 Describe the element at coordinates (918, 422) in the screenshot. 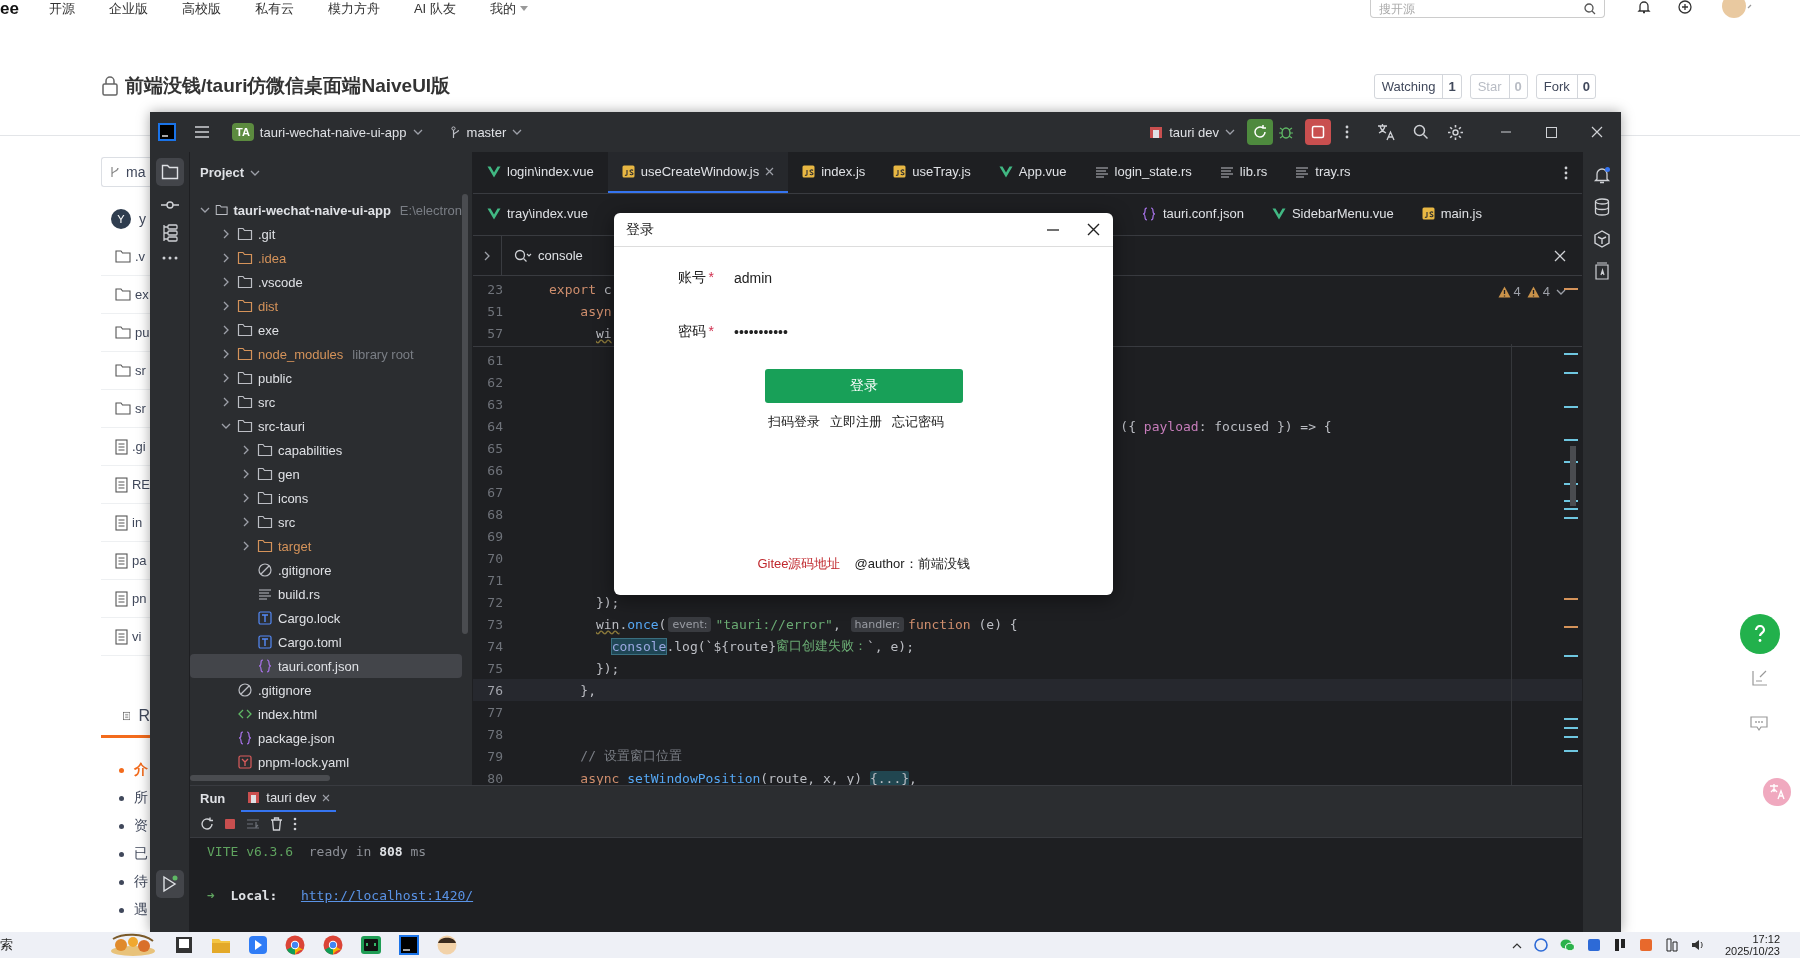

I see `link: 忘记密码` at that location.